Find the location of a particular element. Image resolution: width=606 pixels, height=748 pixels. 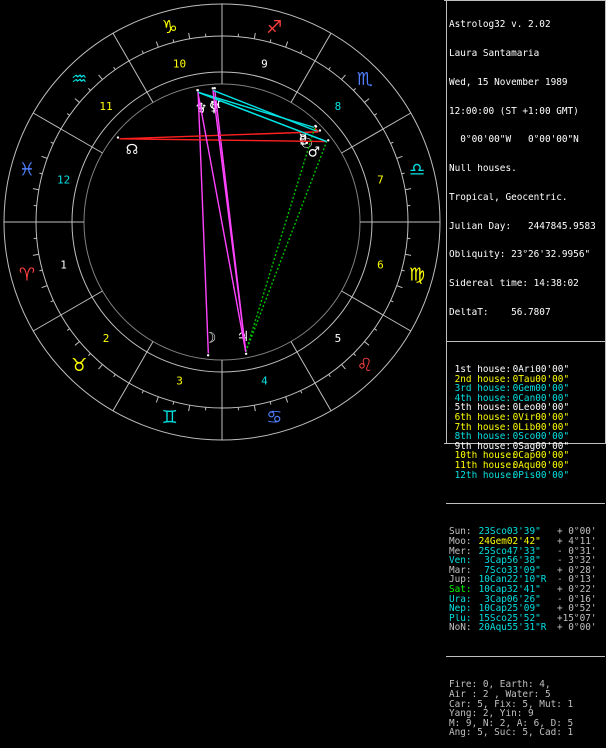

planet-speed: + 4°11' is located at coordinates (577, 542).